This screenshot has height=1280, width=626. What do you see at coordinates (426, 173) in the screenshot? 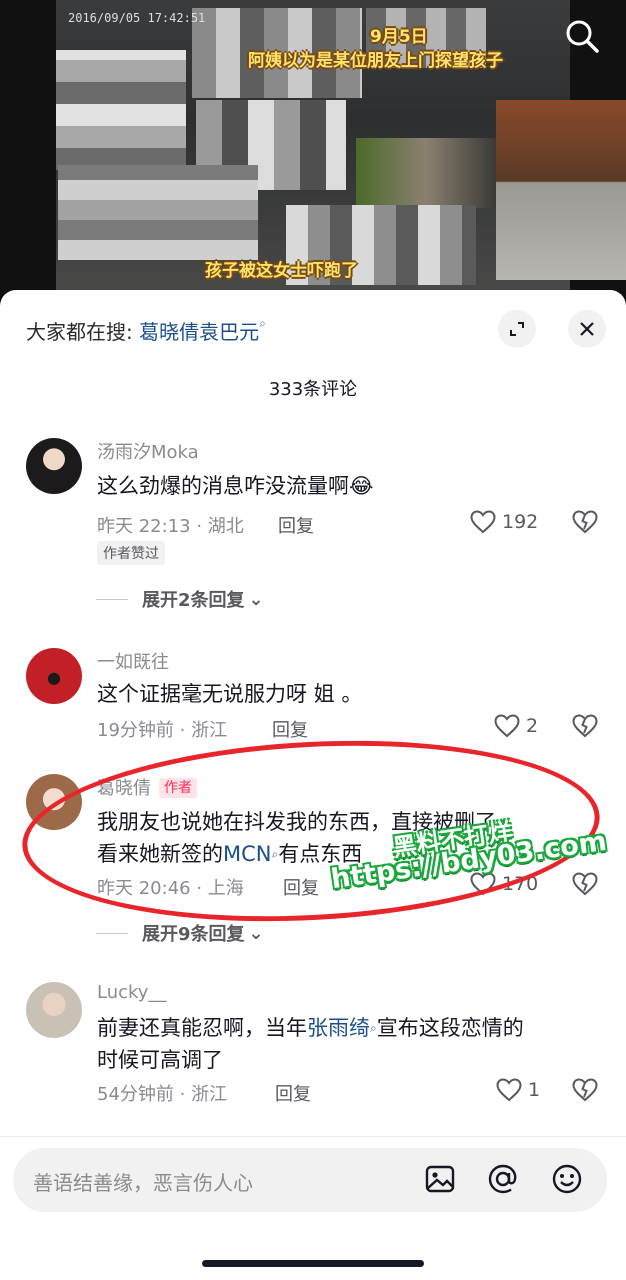
I see `video-scene-center` at bounding box center [426, 173].